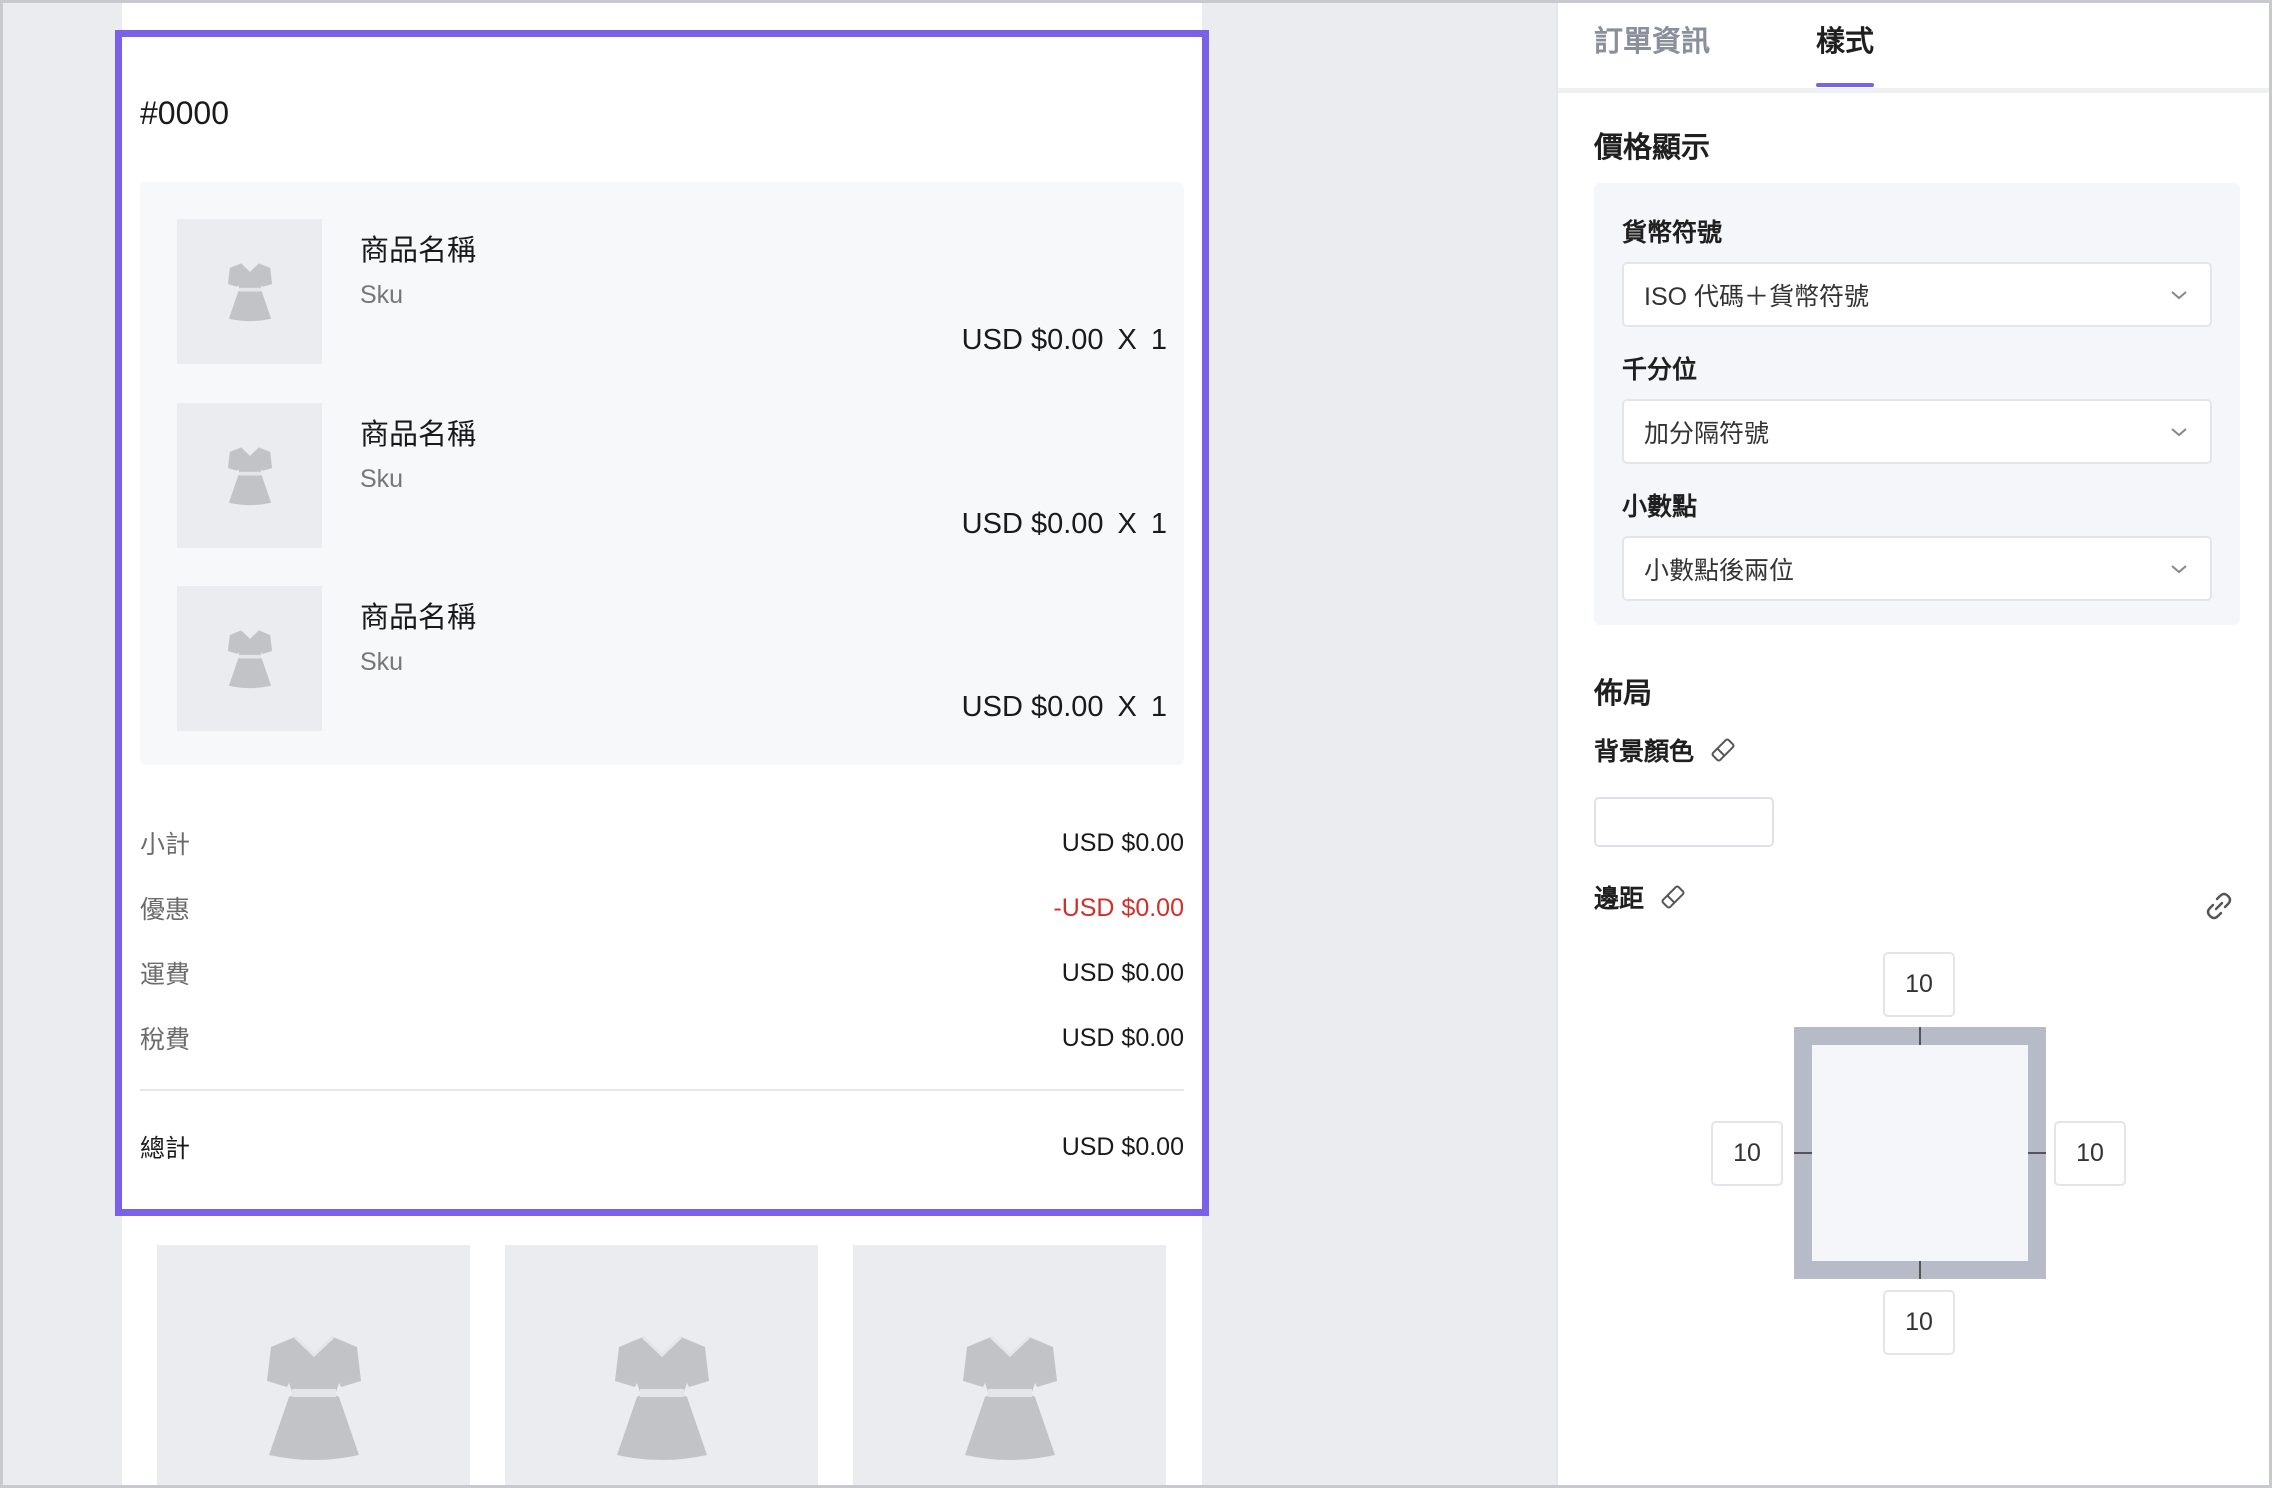 This screenshot has width=2272, height=1488. Describe the element at coordinates (1118, 907) in the screenshot. I see `discount-value: -USD $0.00` at that location.